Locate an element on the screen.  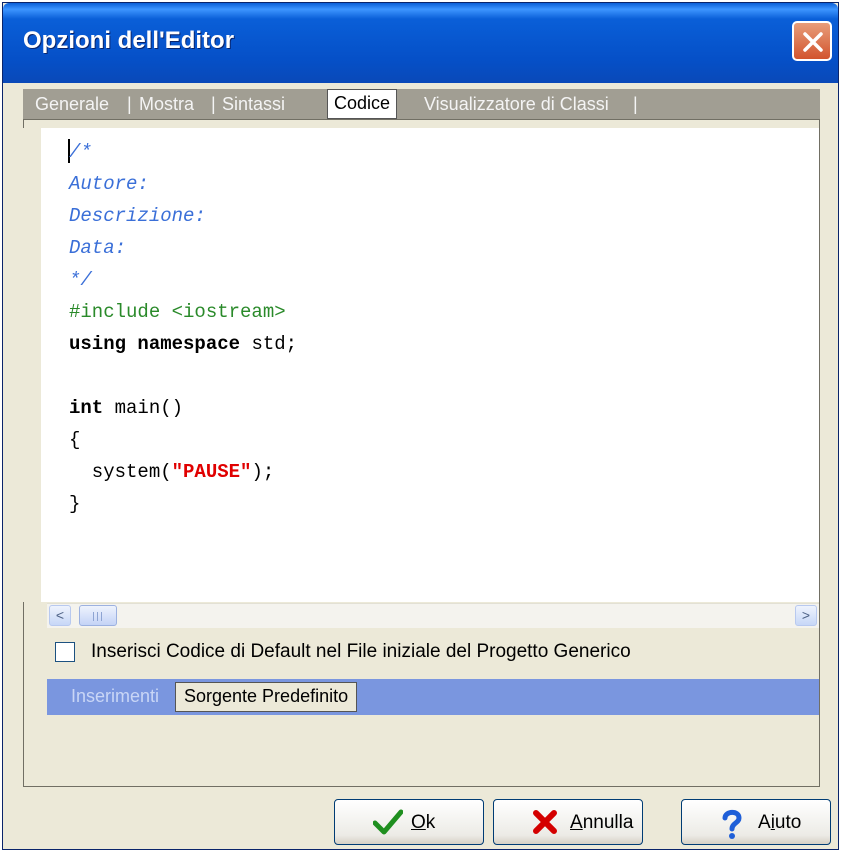
code-line: Data: is located at coordinates (98, 248).